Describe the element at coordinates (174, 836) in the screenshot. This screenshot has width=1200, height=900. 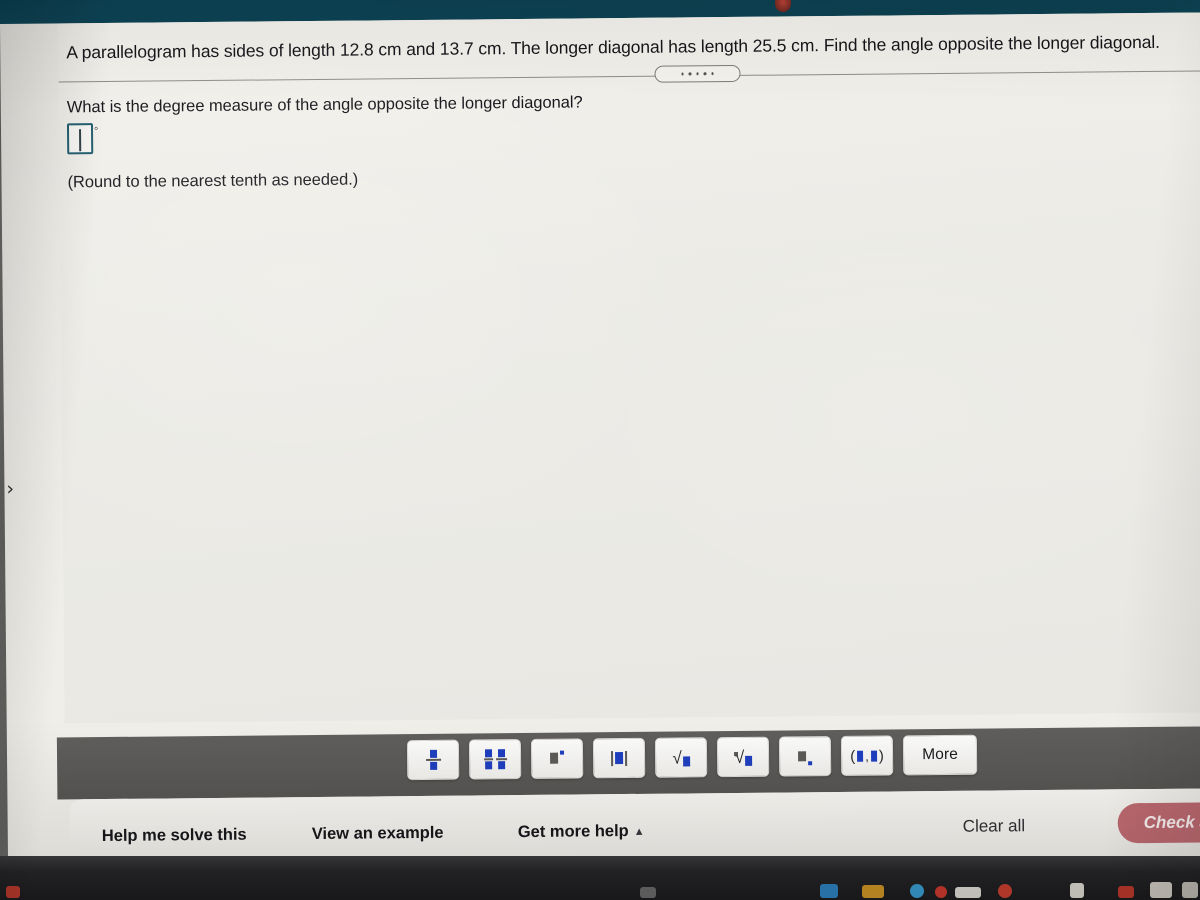
I see `help-me-solve-this-button: Help me solve this` at that location.